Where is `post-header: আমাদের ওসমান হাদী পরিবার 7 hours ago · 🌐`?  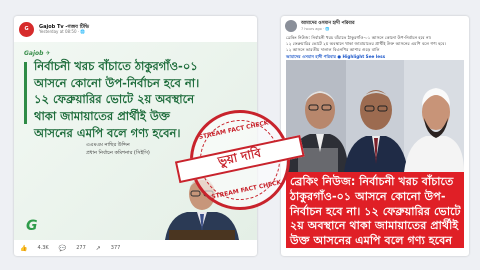
post-header: আমাদের ওসমান হাদী পরিবার 7 hours ago · 🌐 is located at coordinates (375, 25).